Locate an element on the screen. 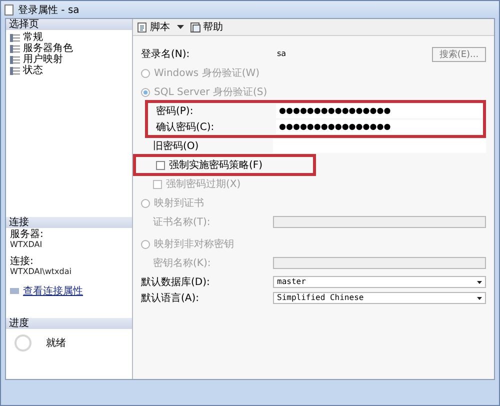  toolbar-button: 帮助 is located at coordinates (206, 27).